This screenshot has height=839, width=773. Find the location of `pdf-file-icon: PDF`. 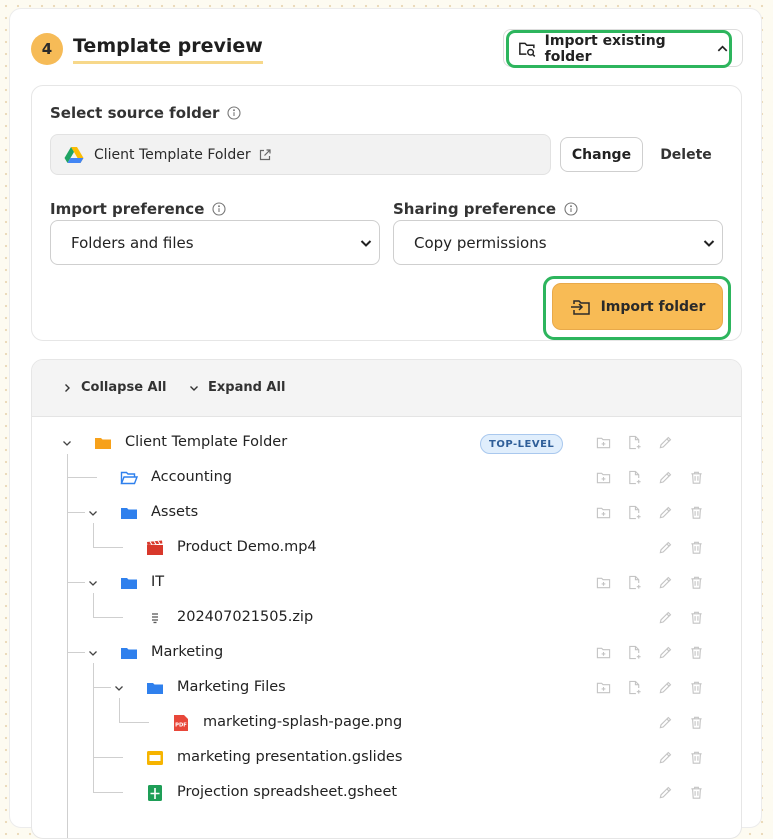

pdf-file-icon: PDF is located at coordinates (181, 723).